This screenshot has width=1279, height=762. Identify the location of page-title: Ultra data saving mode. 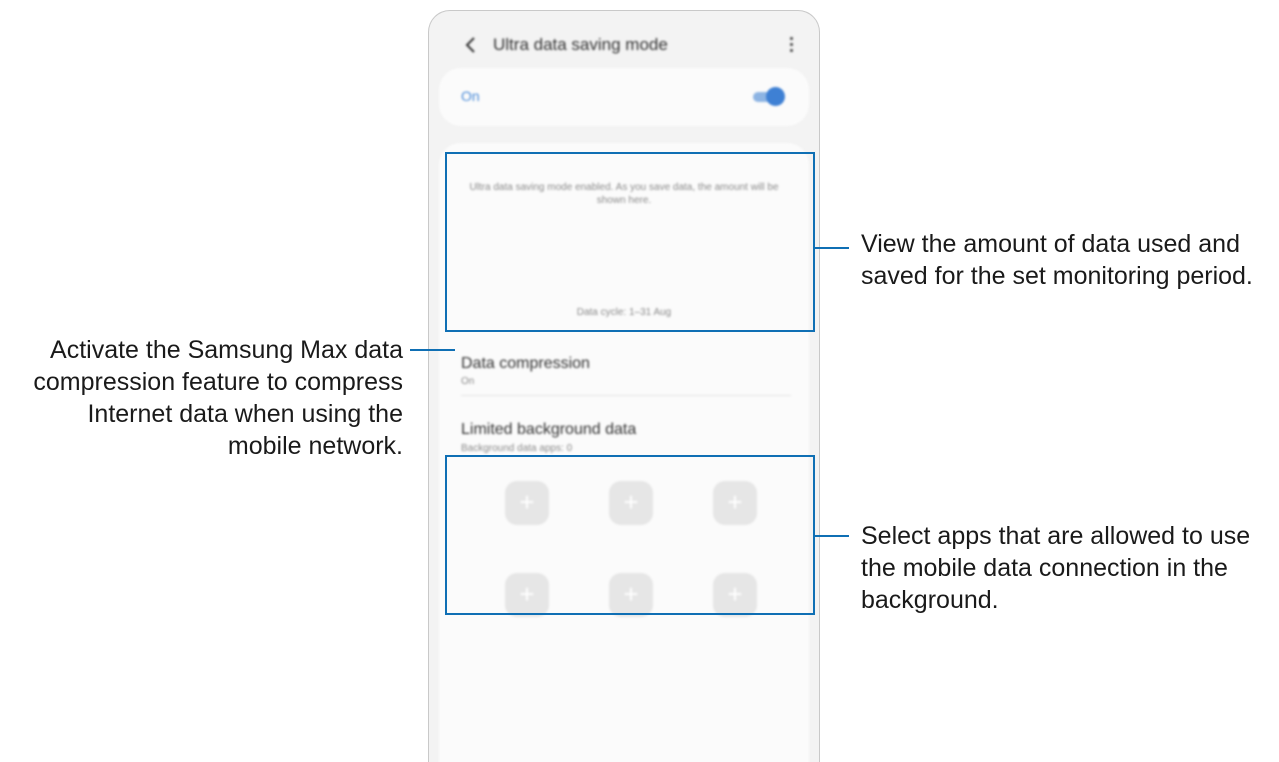
(580, 44).